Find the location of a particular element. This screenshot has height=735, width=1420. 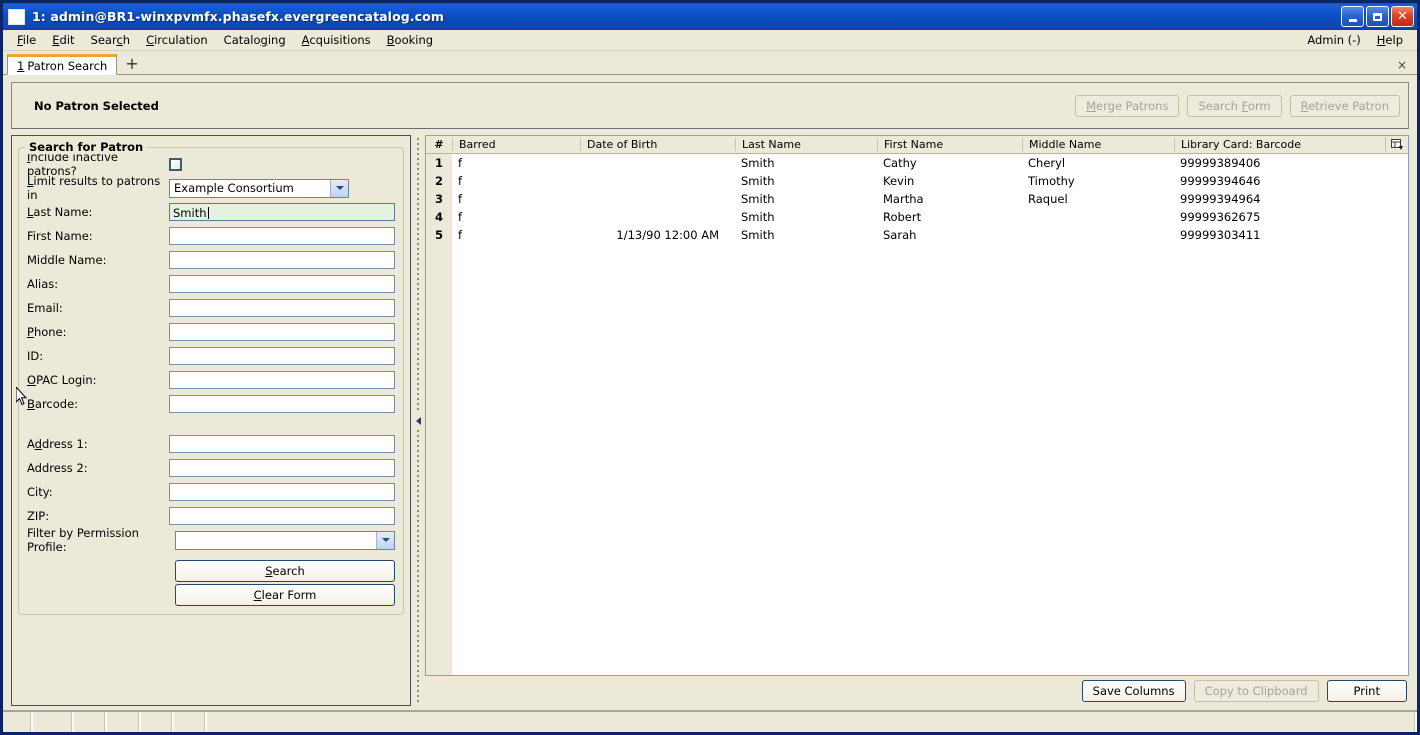

cell-dob: 1/13/90 12:00 AM is located at coordinates (667, 235).